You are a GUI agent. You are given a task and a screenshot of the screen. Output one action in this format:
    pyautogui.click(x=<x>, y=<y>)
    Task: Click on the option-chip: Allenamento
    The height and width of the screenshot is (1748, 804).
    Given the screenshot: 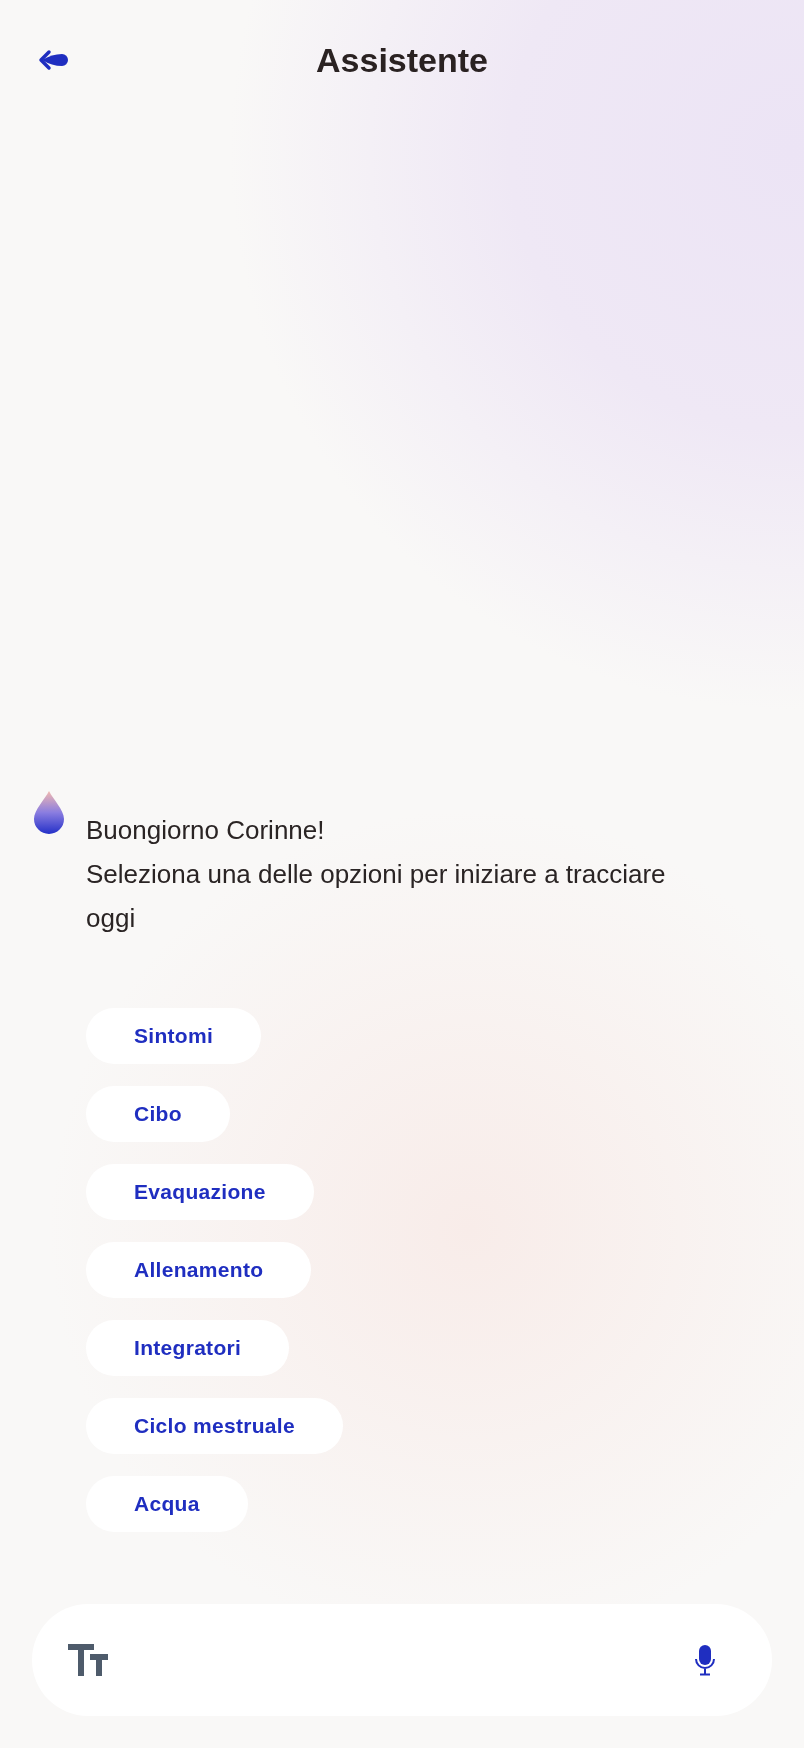 What is the action you would take?
    pyautogui.click(x=199, y=1270)
    